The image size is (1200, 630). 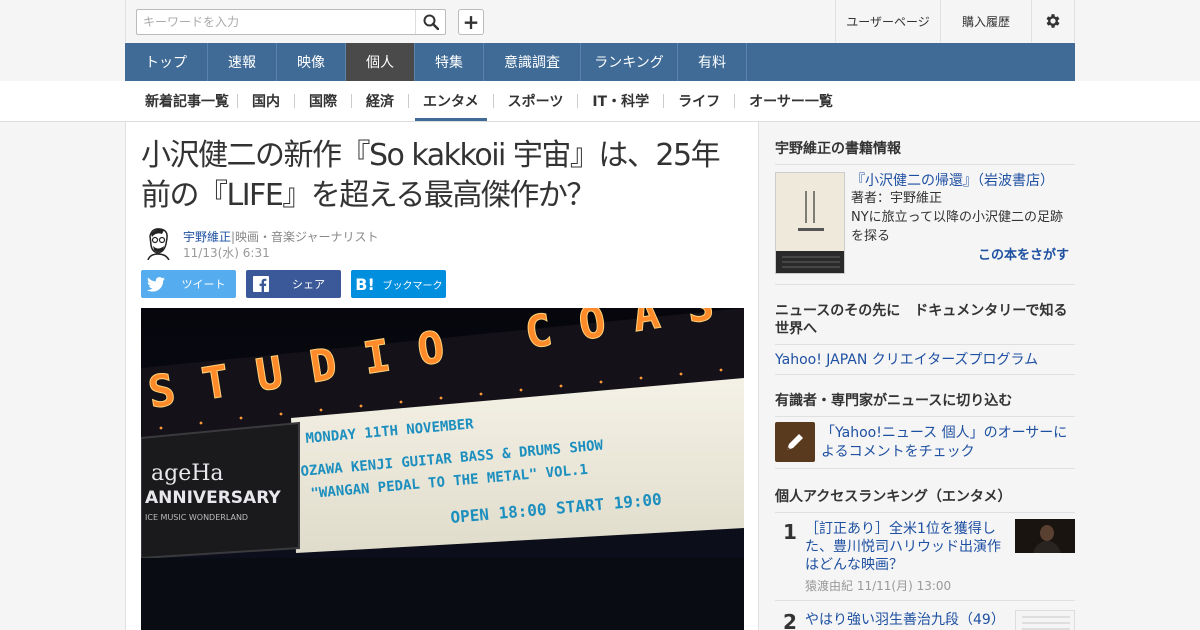 I want to click on search-box, so click(x=291, y=22).